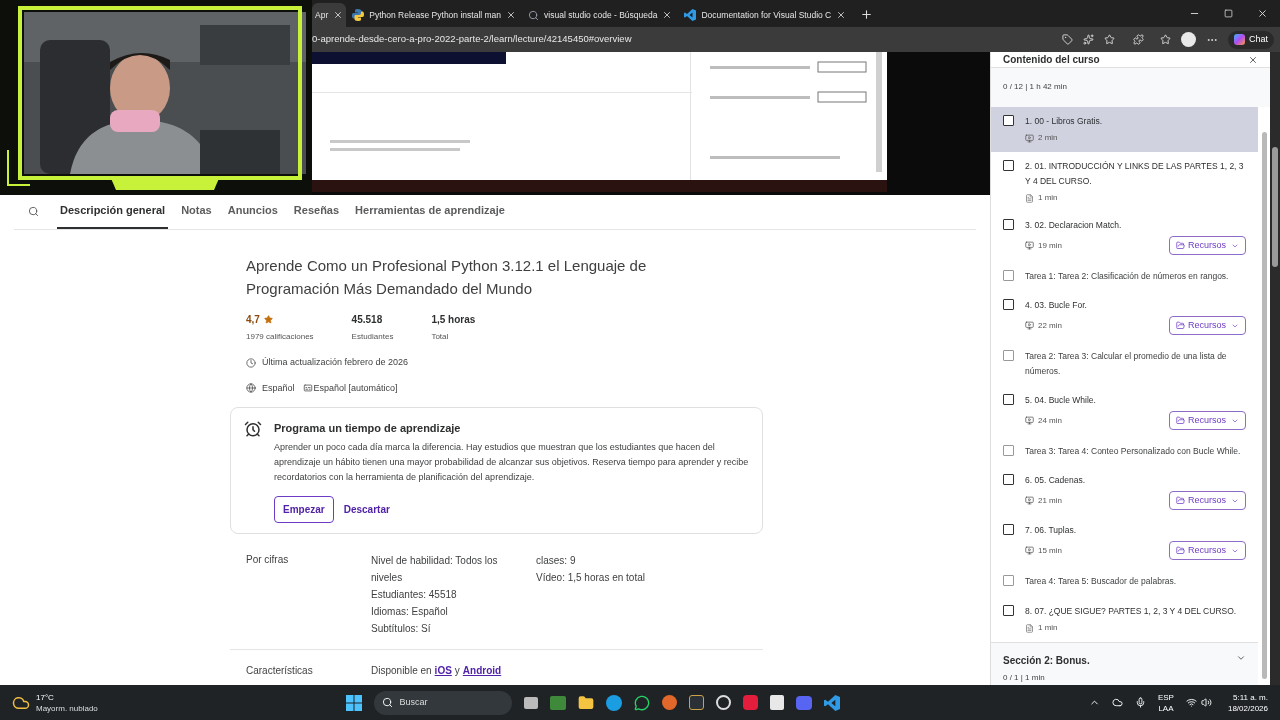 This screenshot has height=720, width=1280. I want to click on course-tab: Herramientas de aprendizaje, so click(430, 211).